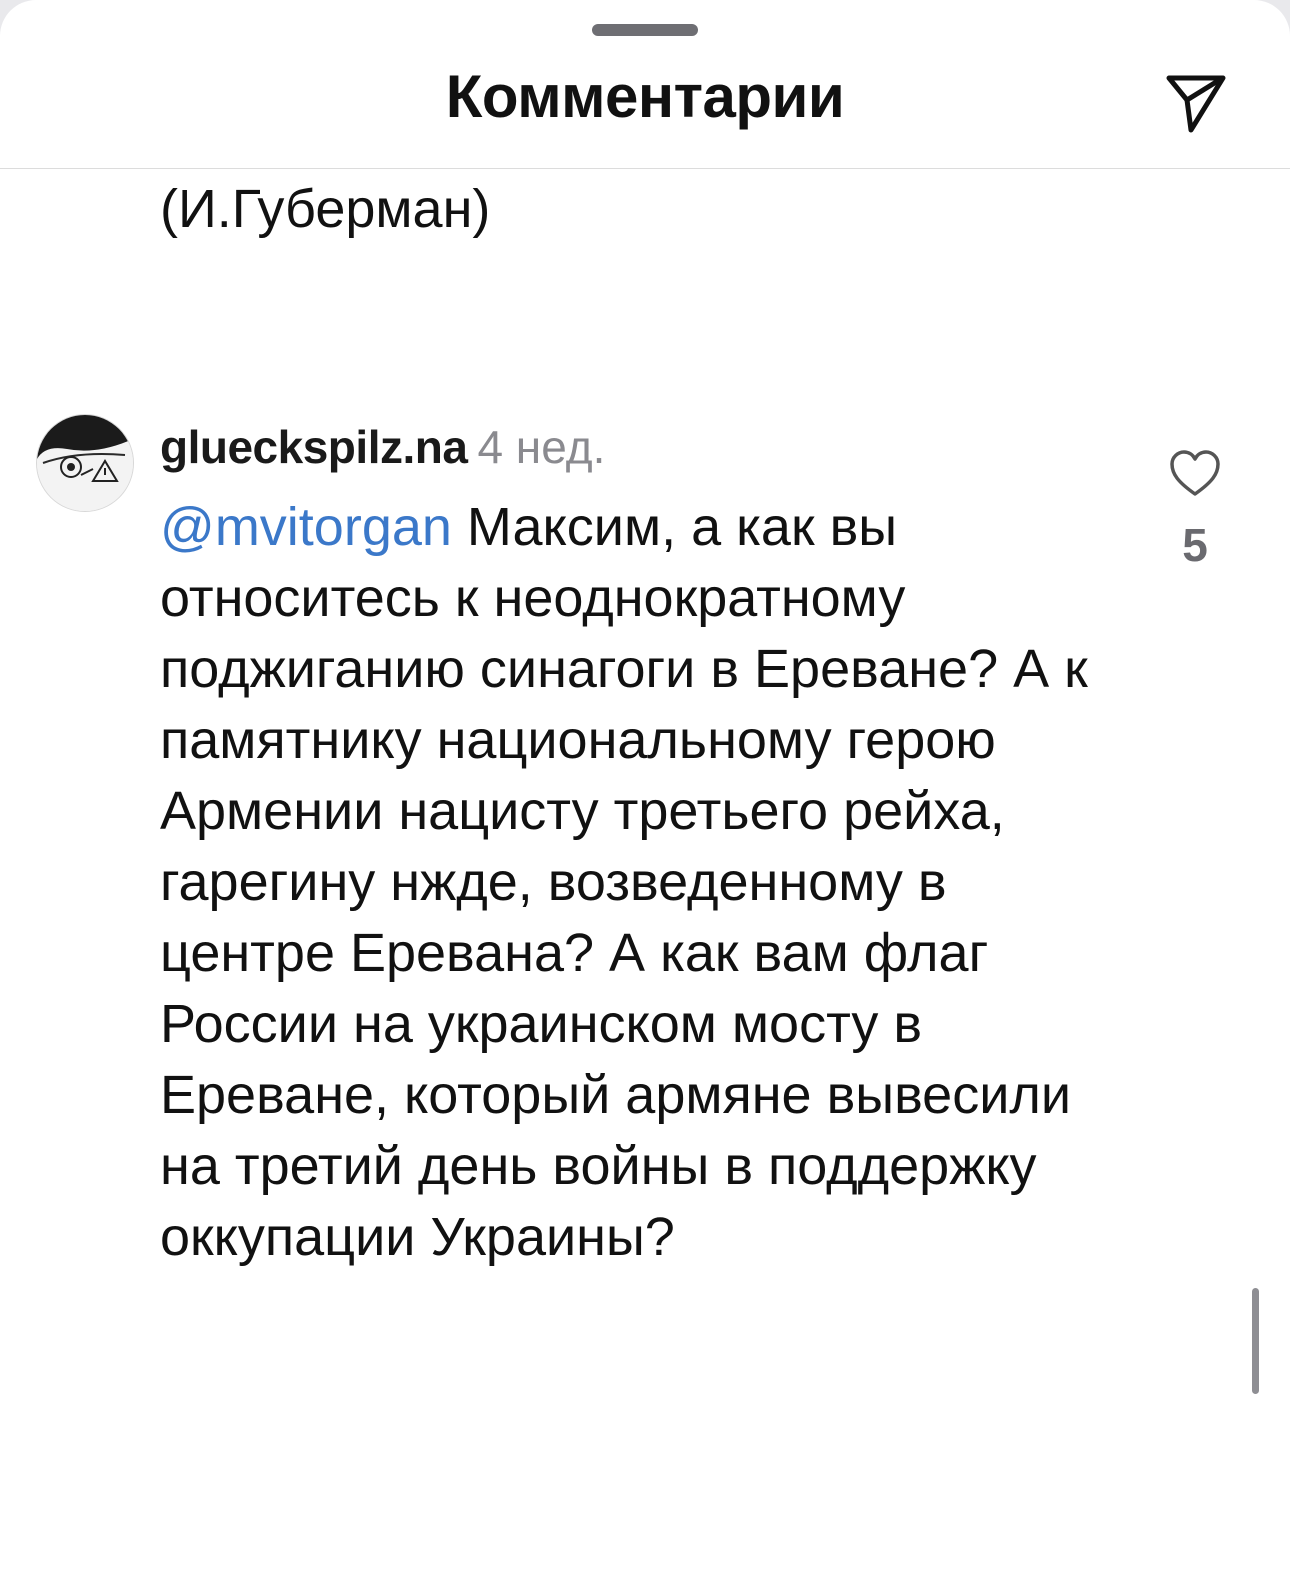 The image size is (1290, 1594). I want to click on comment-meta: glueckspilz.na 4 нед., so click(382, 447).